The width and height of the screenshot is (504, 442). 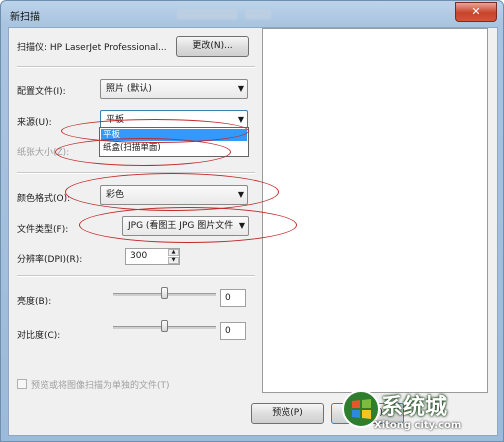 I want to click on contrast-slider-thumb, so click(x=164, y=326).